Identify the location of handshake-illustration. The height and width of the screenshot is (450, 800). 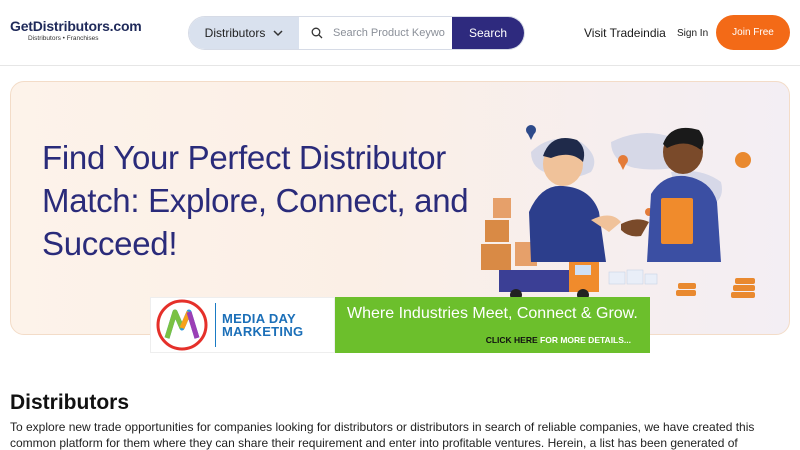
(618, 213).